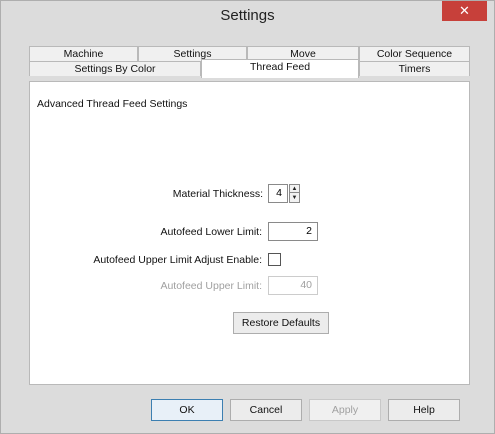 This screenshot has width=495, height=434. I want to click on close-icon: ✕, so click(464, 10).